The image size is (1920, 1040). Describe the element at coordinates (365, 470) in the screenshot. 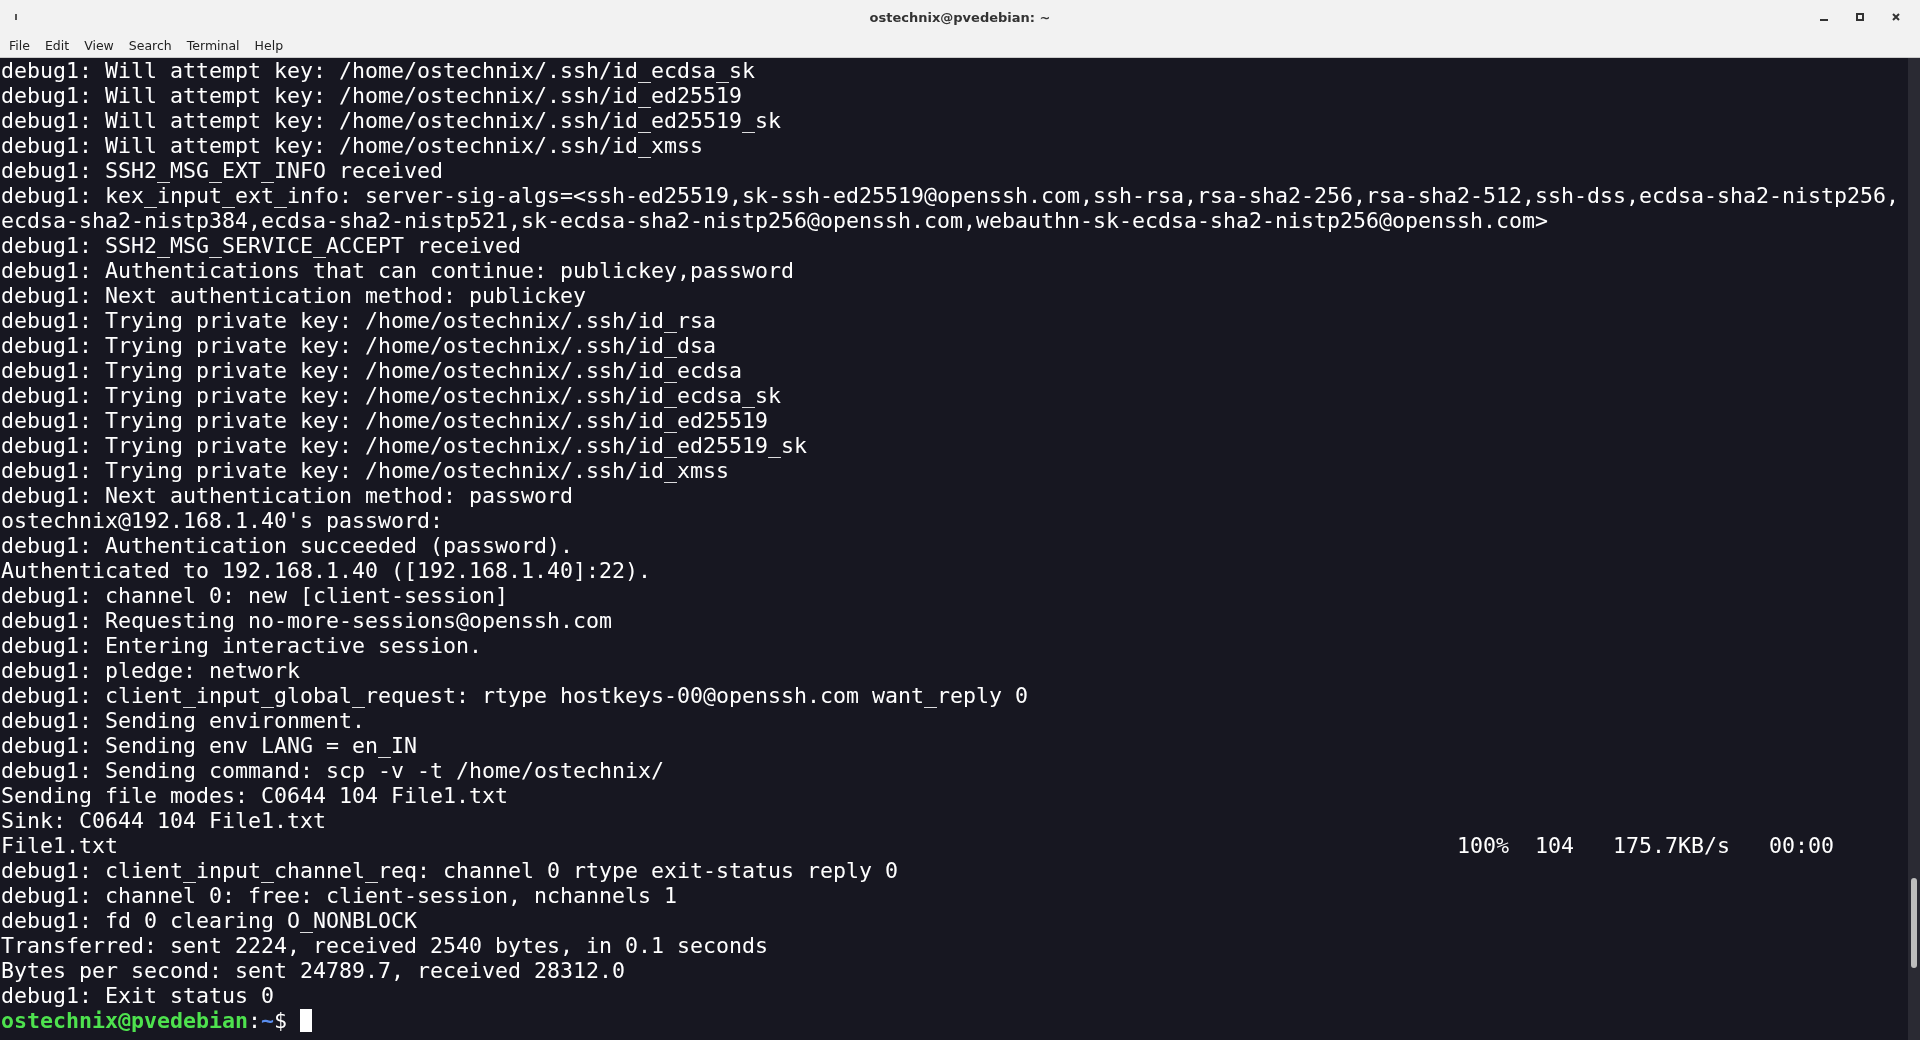

I see `terminal-line: debug1: Trying private key: /home/ostechnix/.ssh/id_xmss` at that location.